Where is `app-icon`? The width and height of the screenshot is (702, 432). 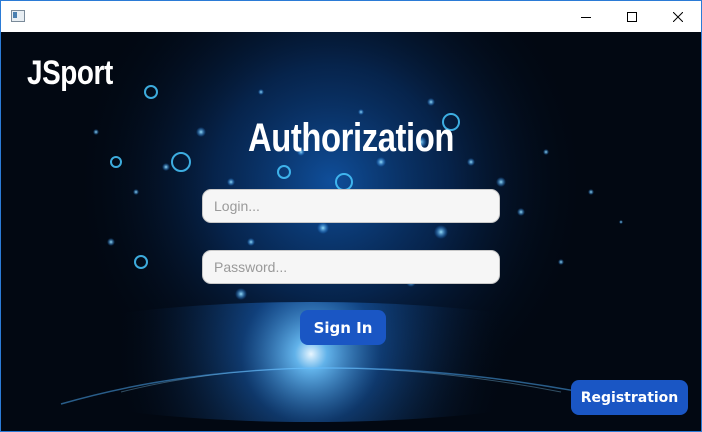
app-icon is located at coordinates (18, 16).